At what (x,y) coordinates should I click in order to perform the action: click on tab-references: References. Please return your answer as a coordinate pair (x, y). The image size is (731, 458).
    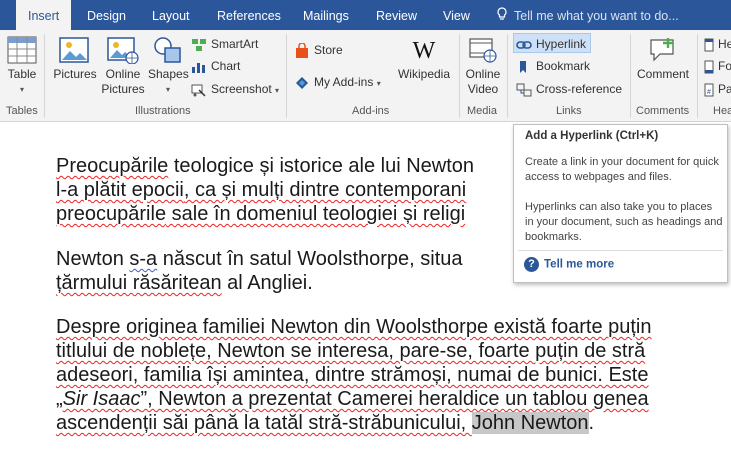
    Looking at the image, I should click on (249, 15).